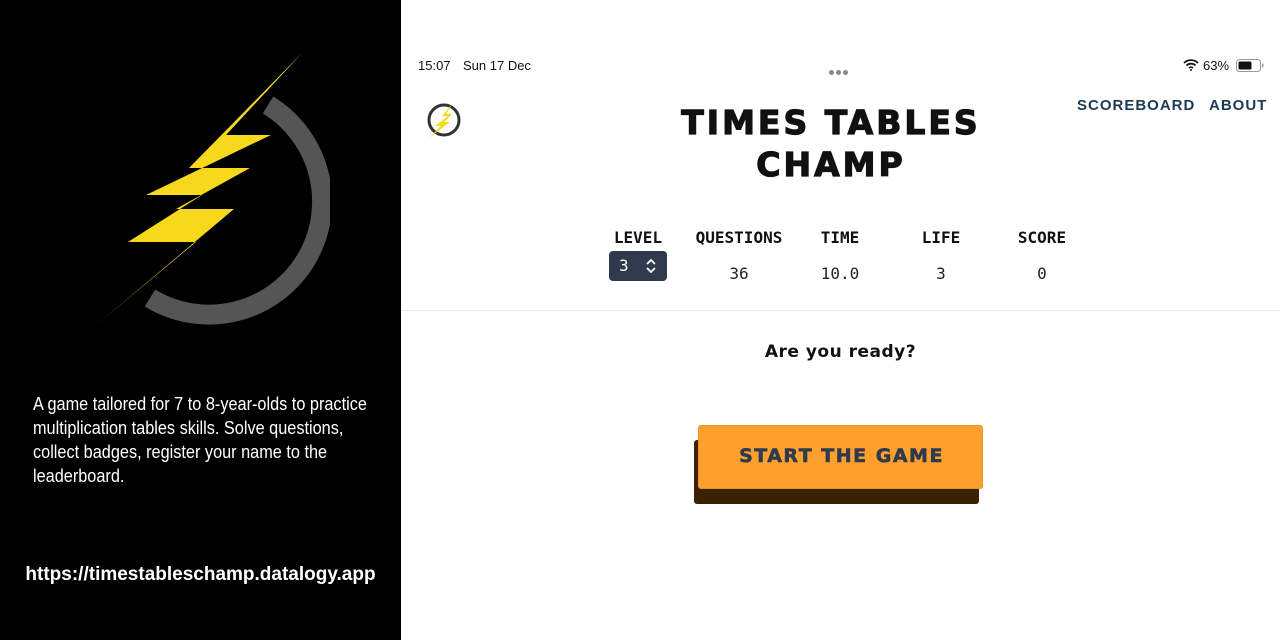 The width and height of the screenshot is (1280, 640). What do you see at coordinates (624, 265) in the screenshot?
I see `level-select-value: 3` at bounding box center [624, 265].